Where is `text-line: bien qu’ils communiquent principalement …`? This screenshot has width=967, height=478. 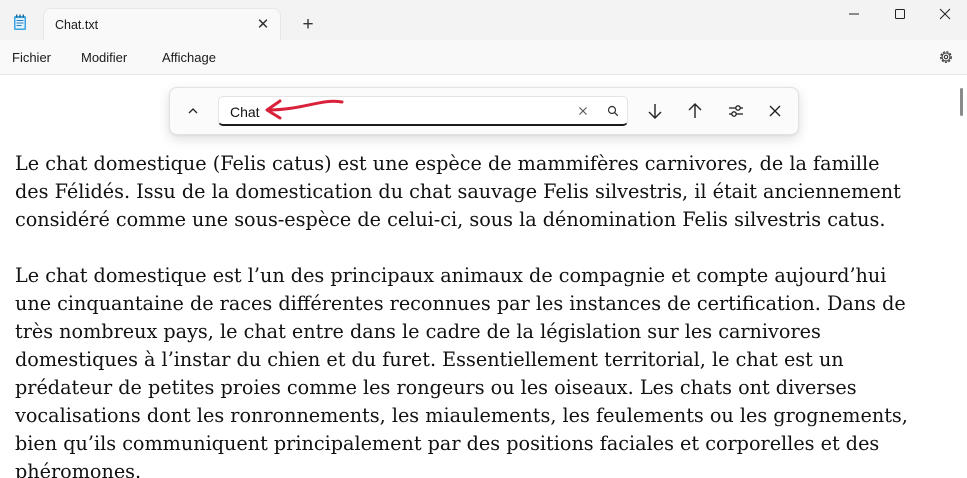 text-line: bien qu’ils communiquent principalement … is located at coordinates (447, 443).